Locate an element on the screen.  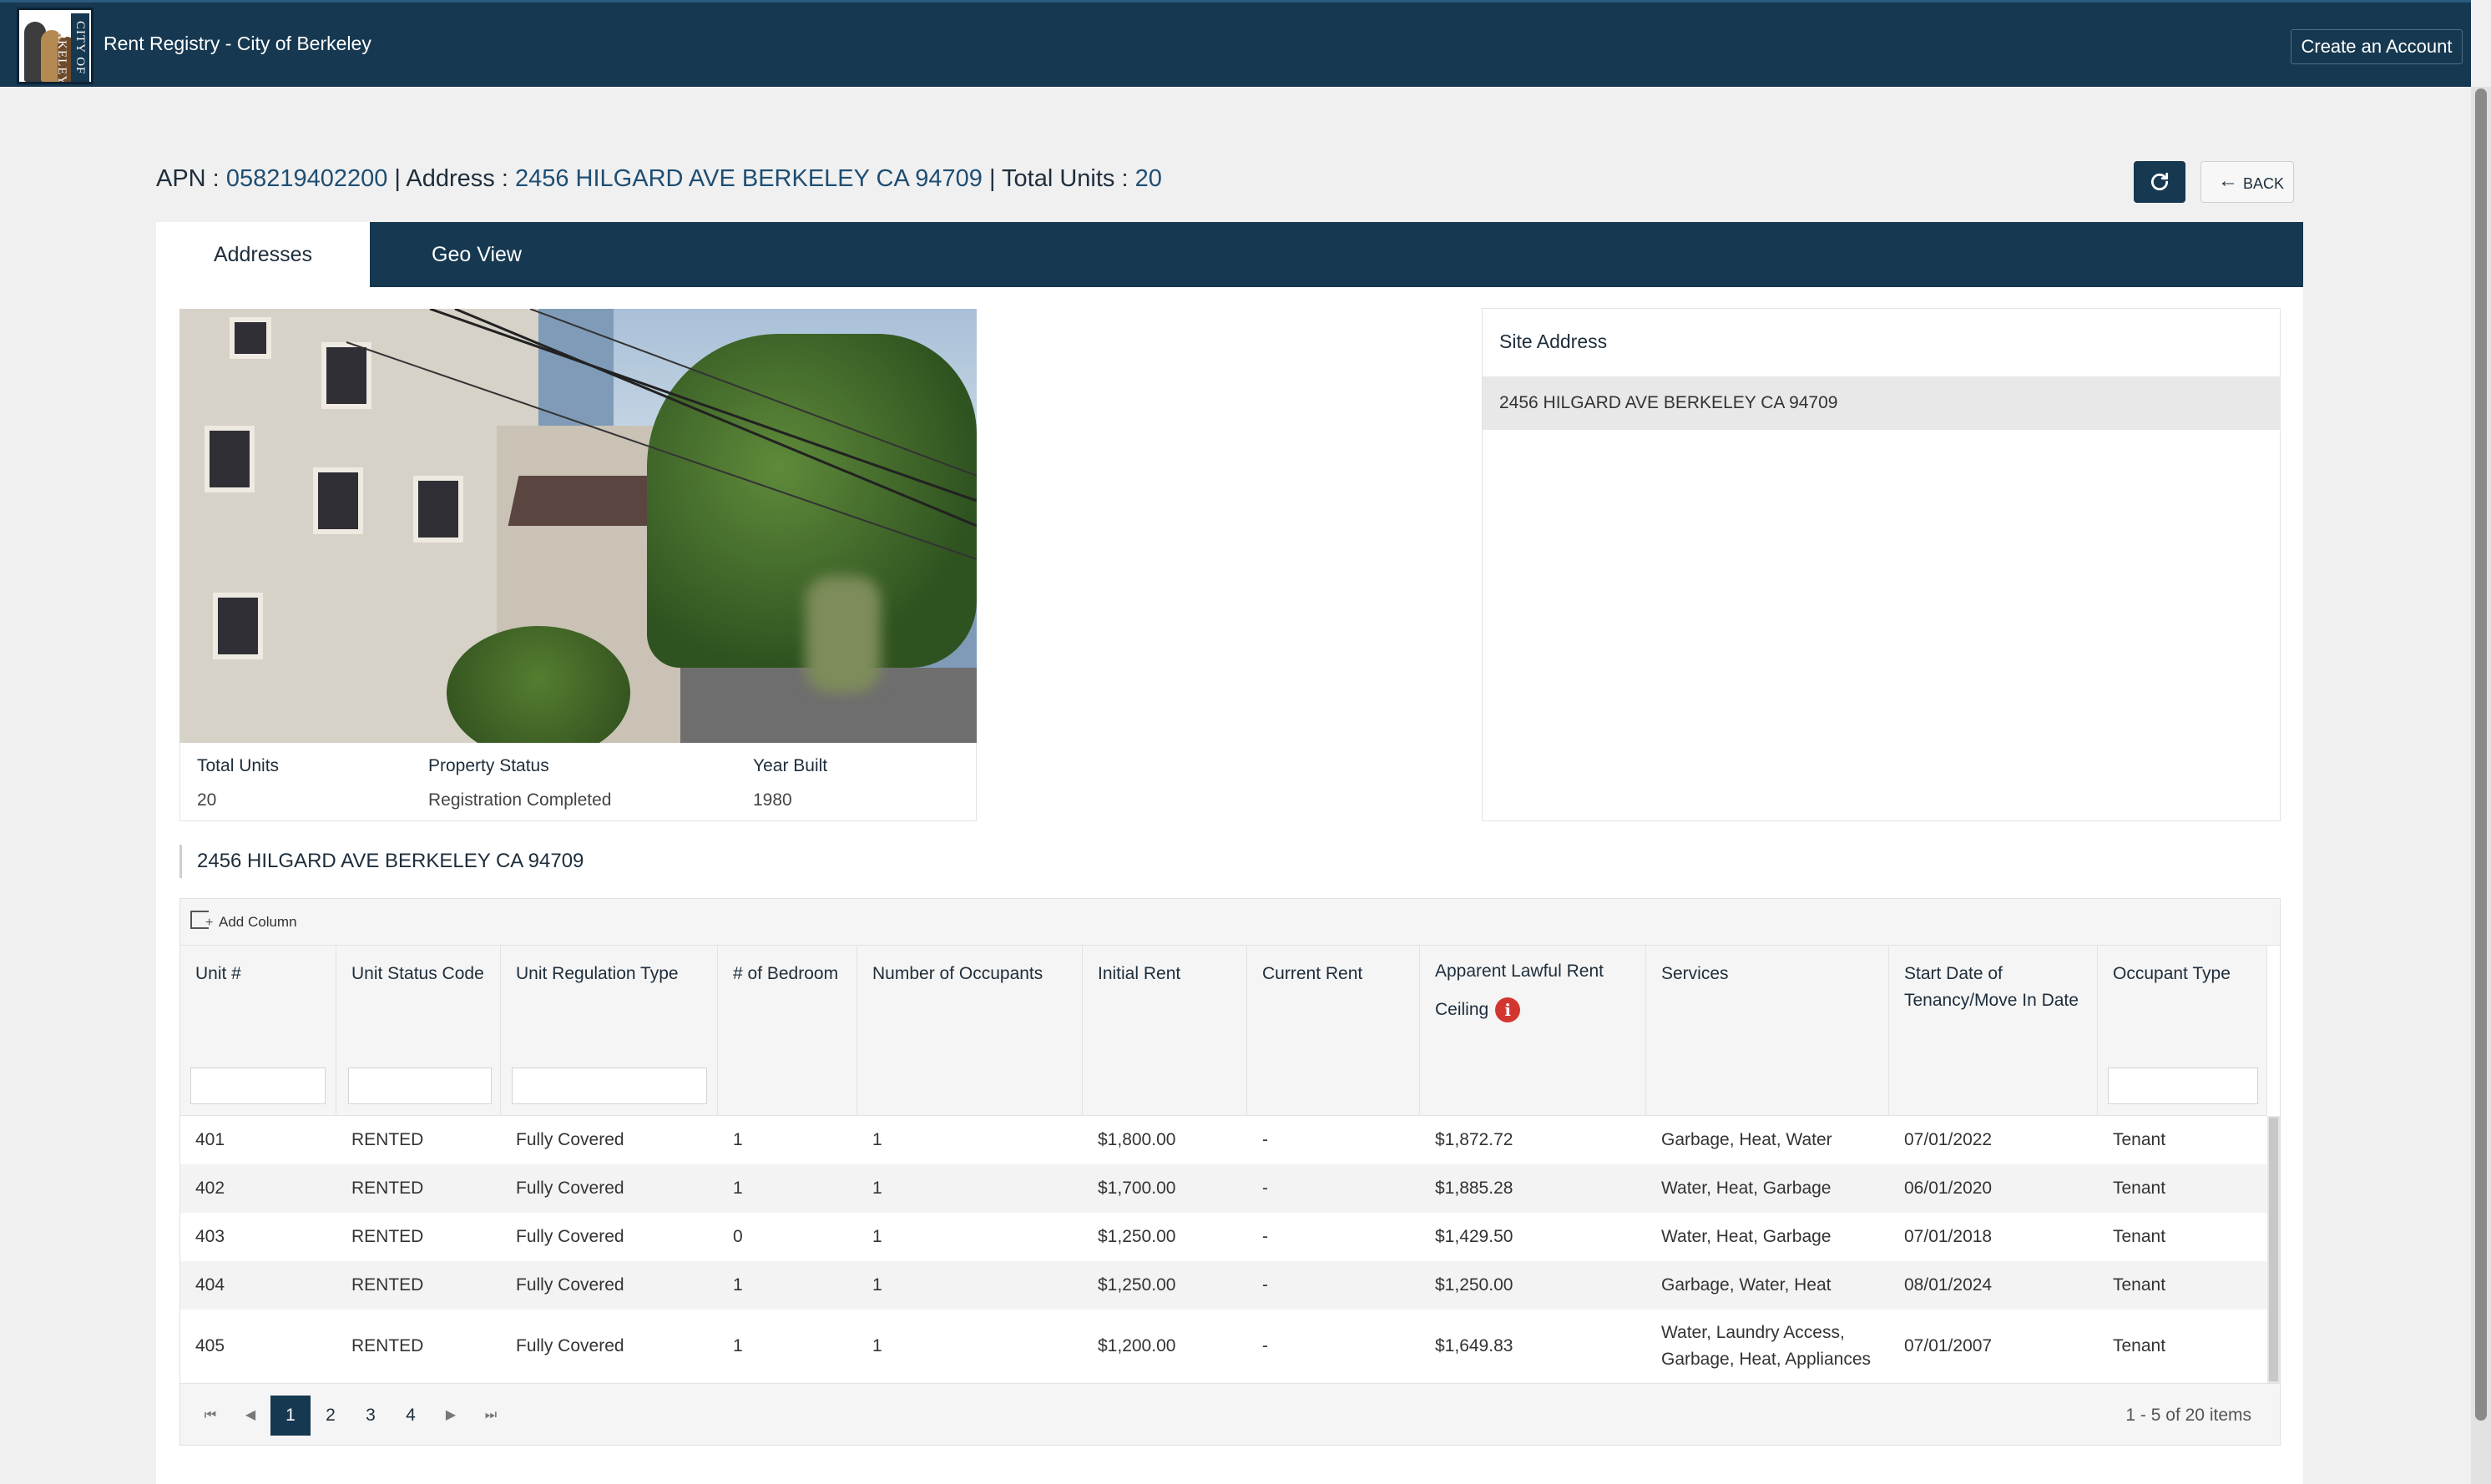
info-icon: i is located at coordinates (1508, 1010).